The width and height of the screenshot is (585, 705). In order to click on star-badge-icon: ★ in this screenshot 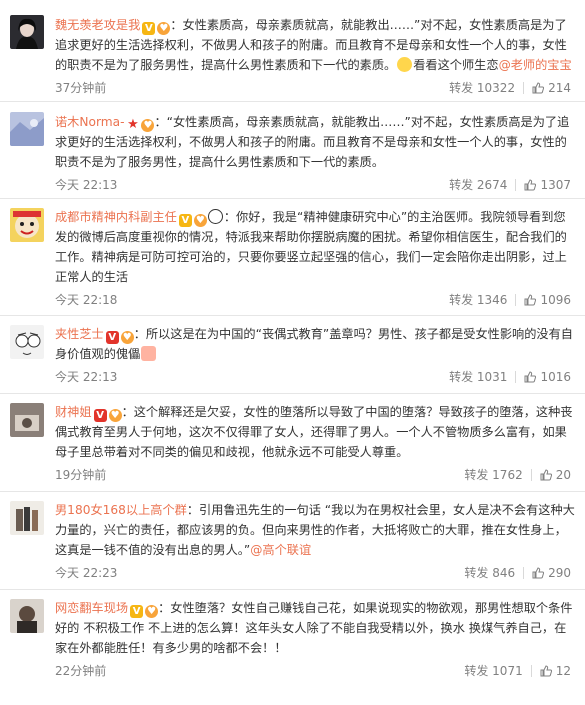, I will do `click(133, 124)`.